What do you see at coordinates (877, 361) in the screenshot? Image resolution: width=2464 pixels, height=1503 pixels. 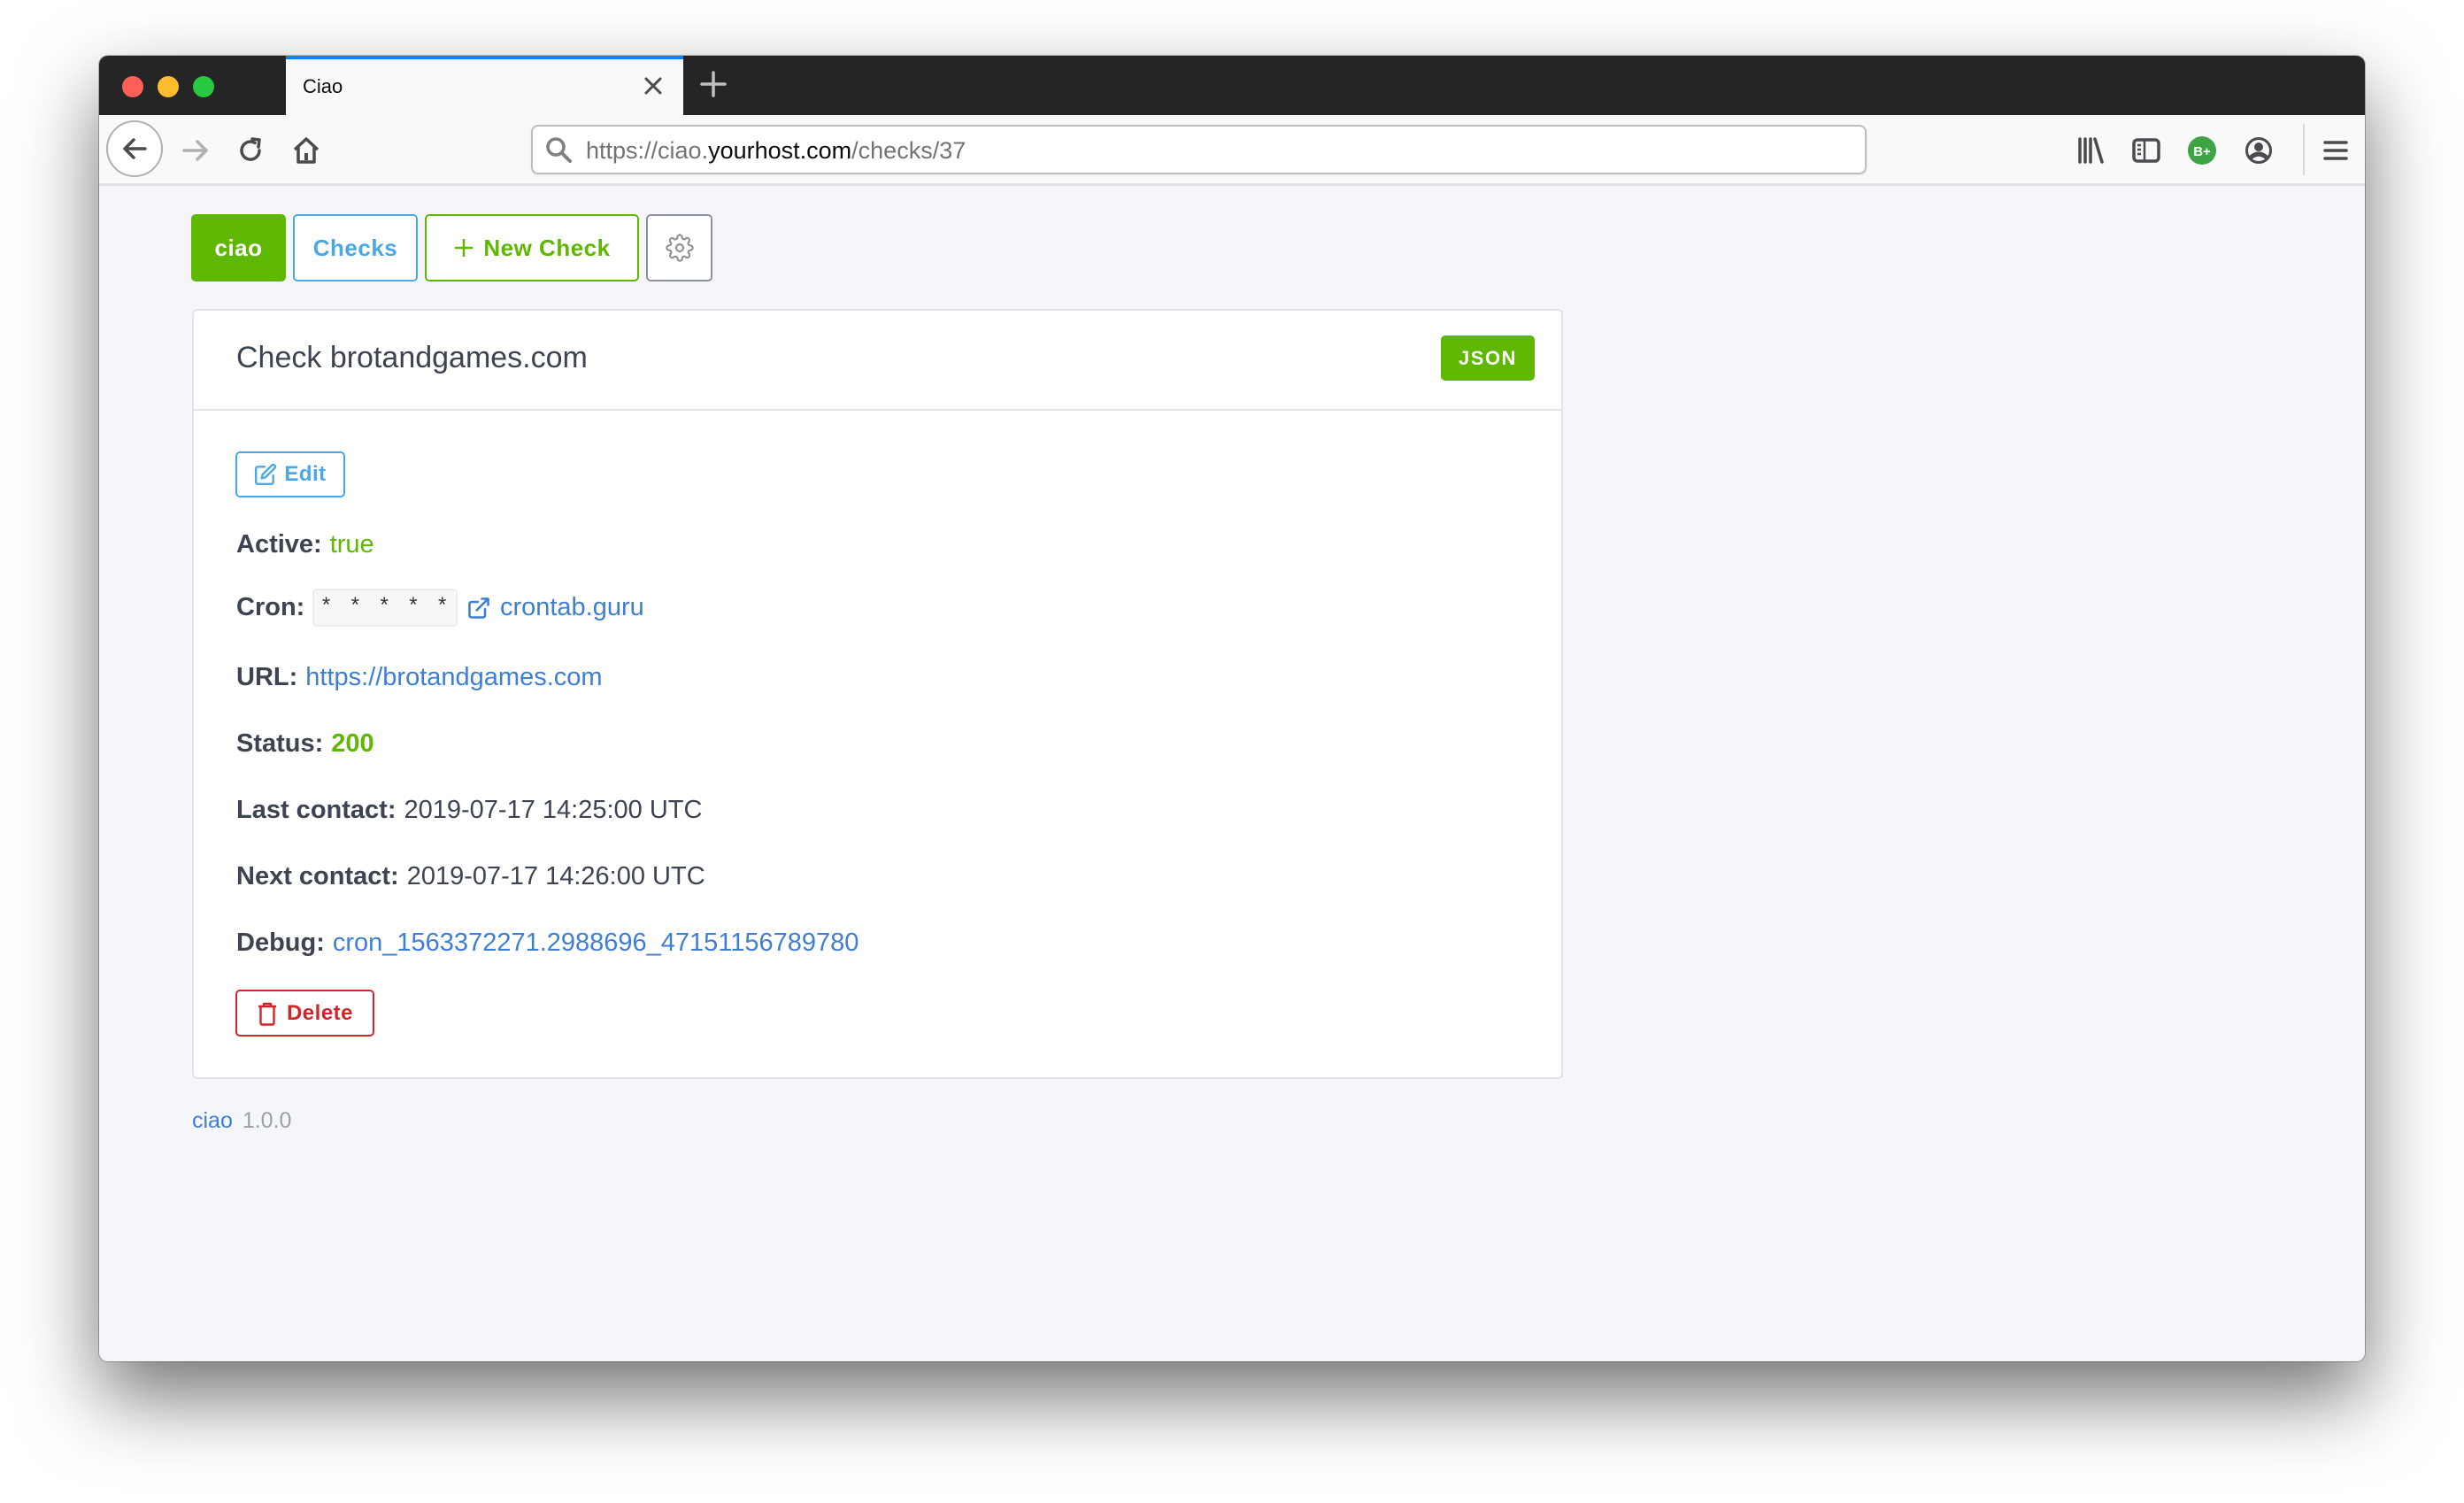 I see `card-header: Check brotandgames.com JSON` at bounding box center [877, 361].